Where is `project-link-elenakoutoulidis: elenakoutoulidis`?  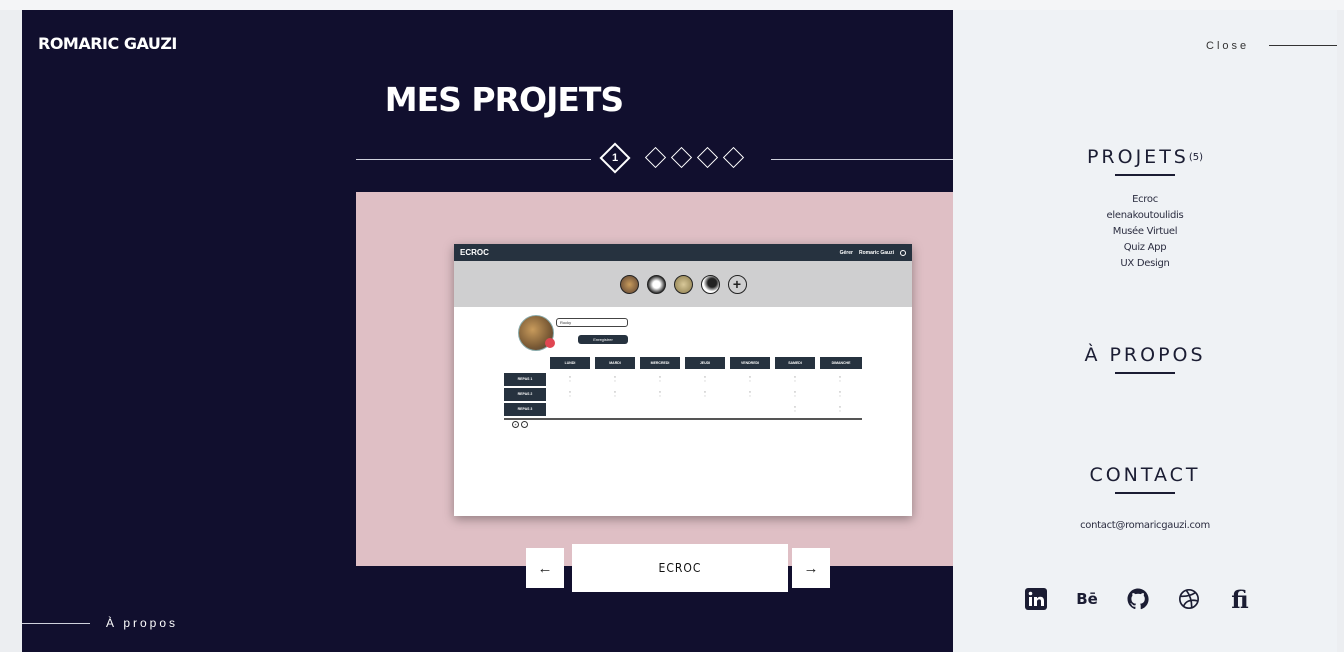
project-link-elenakoutoulidis: elenakoutoulidis is located at coordinates (1145, 216).